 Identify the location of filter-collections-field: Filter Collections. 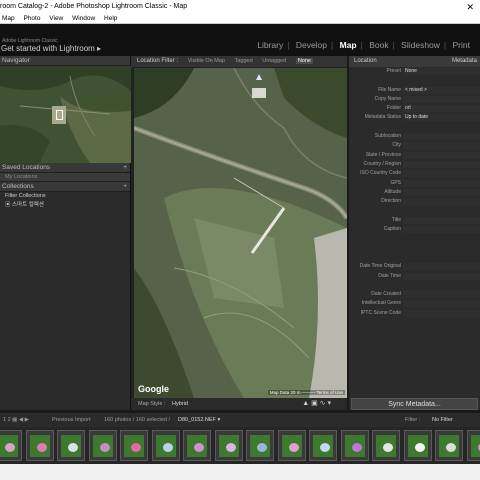
(65, 196).